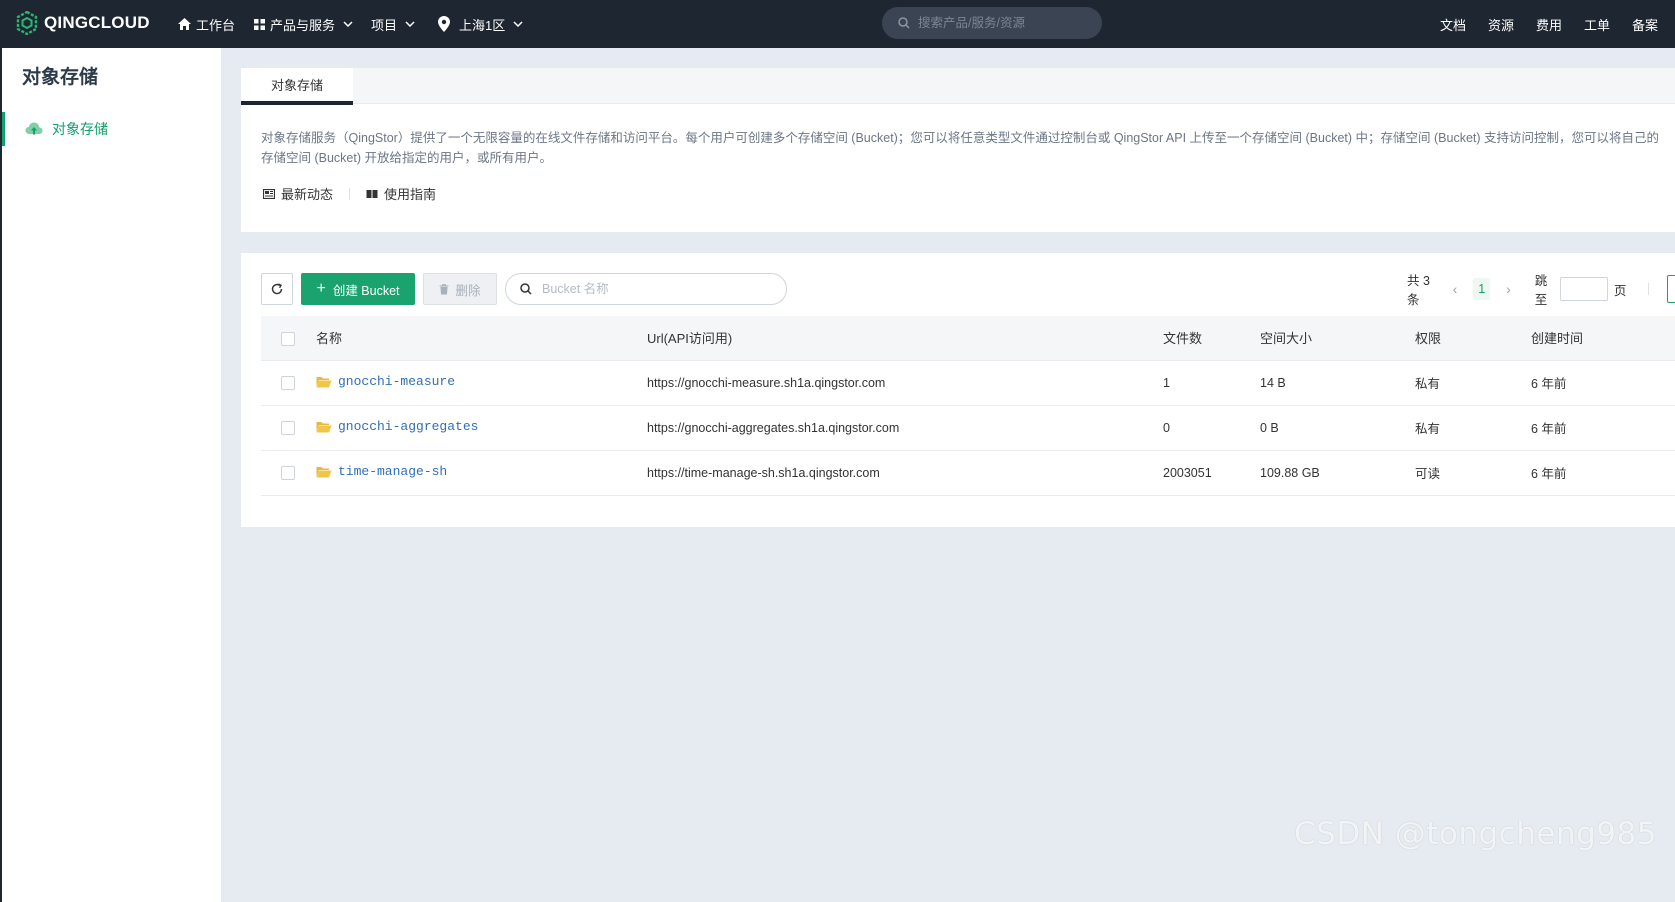 The height and width of the screenshot is (902, 1675). What do you see at coordinates (393, 472) in the screenshot?
I see `bucket-name: time-manage-sh` at bounding box center [393, 472].